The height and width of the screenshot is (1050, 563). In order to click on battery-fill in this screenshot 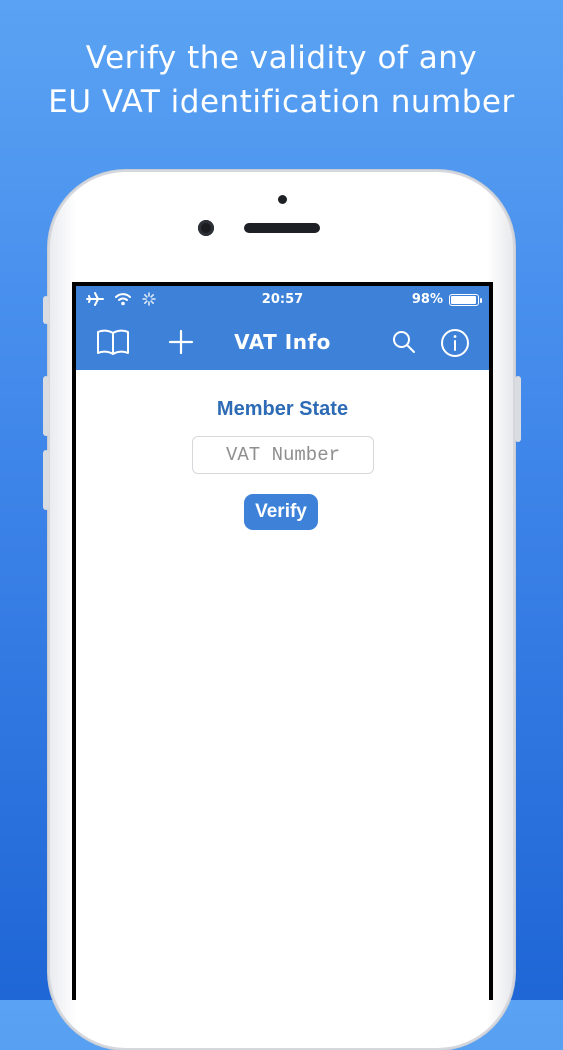, I will do `click(464, 299)`.